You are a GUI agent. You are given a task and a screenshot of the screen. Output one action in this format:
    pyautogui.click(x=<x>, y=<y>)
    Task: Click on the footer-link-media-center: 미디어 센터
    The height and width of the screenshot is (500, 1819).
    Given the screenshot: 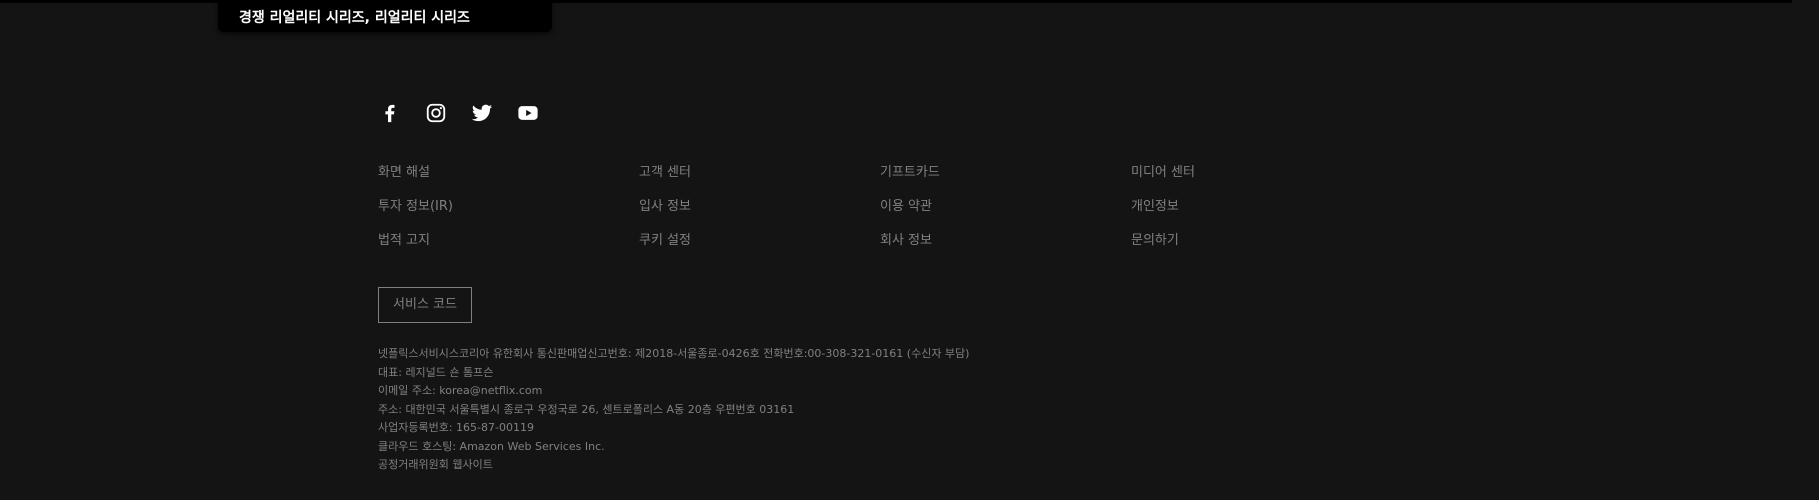 What is the action you would take?
    pyautogui.click(x=1163, y=170)
    